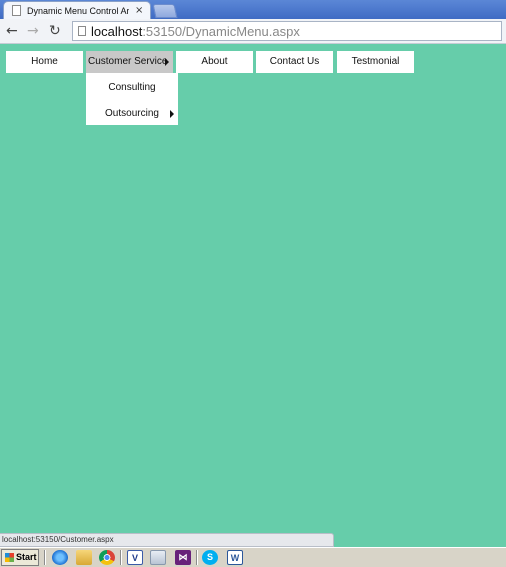 Image resolution: width=506 pixels, height=567 pixels. I want to click on windows-logo-icon, so click(9, 557).